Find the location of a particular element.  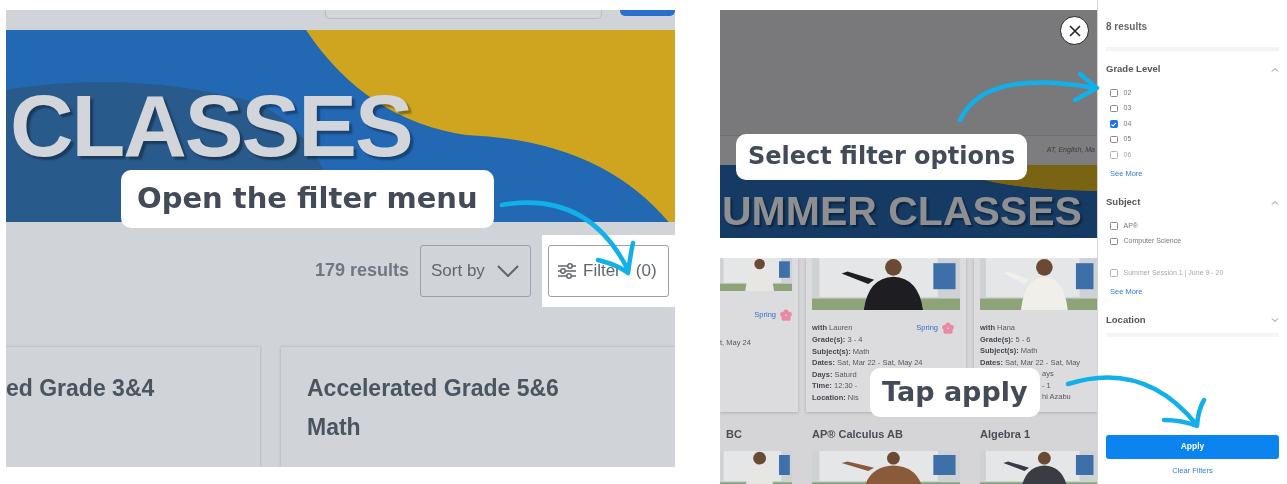

section-title: Grade Level is located at coordinates (1133, 69).